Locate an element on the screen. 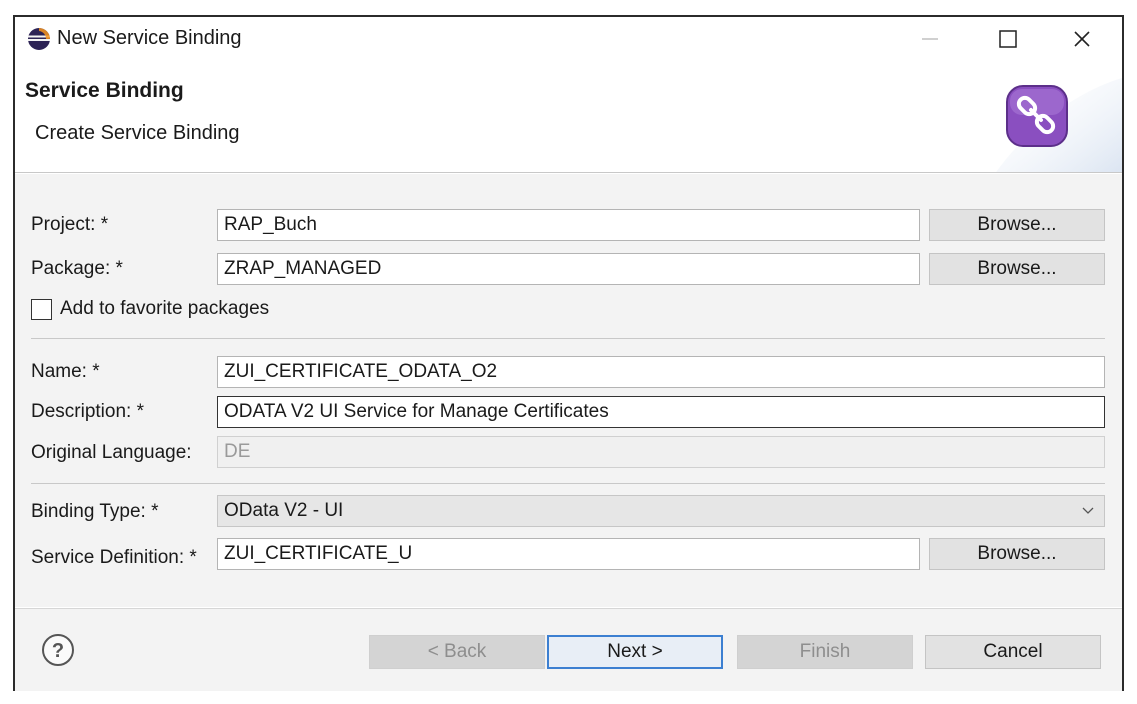 Image resolution: width=1137 pixels, height=704 pixels. project-label: Project: * is located at coordinates (70, 224).